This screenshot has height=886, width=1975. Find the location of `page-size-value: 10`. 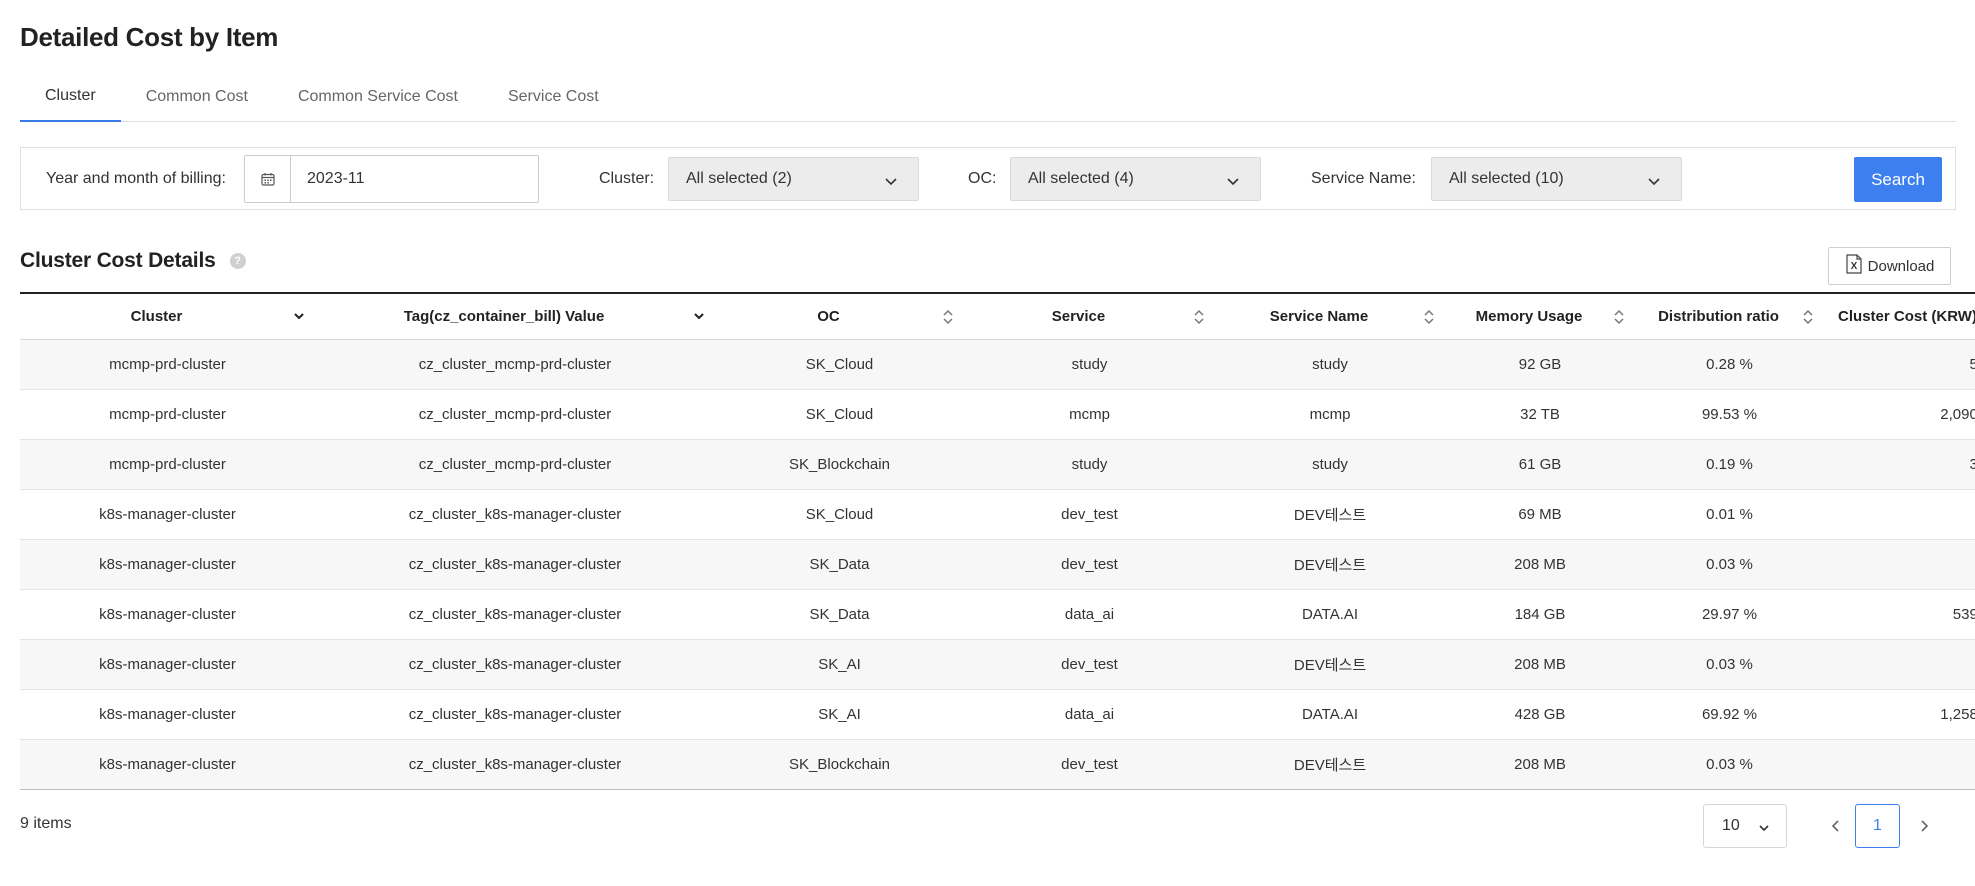

page-size-value: 10 is located at coordinates (1731, 825).